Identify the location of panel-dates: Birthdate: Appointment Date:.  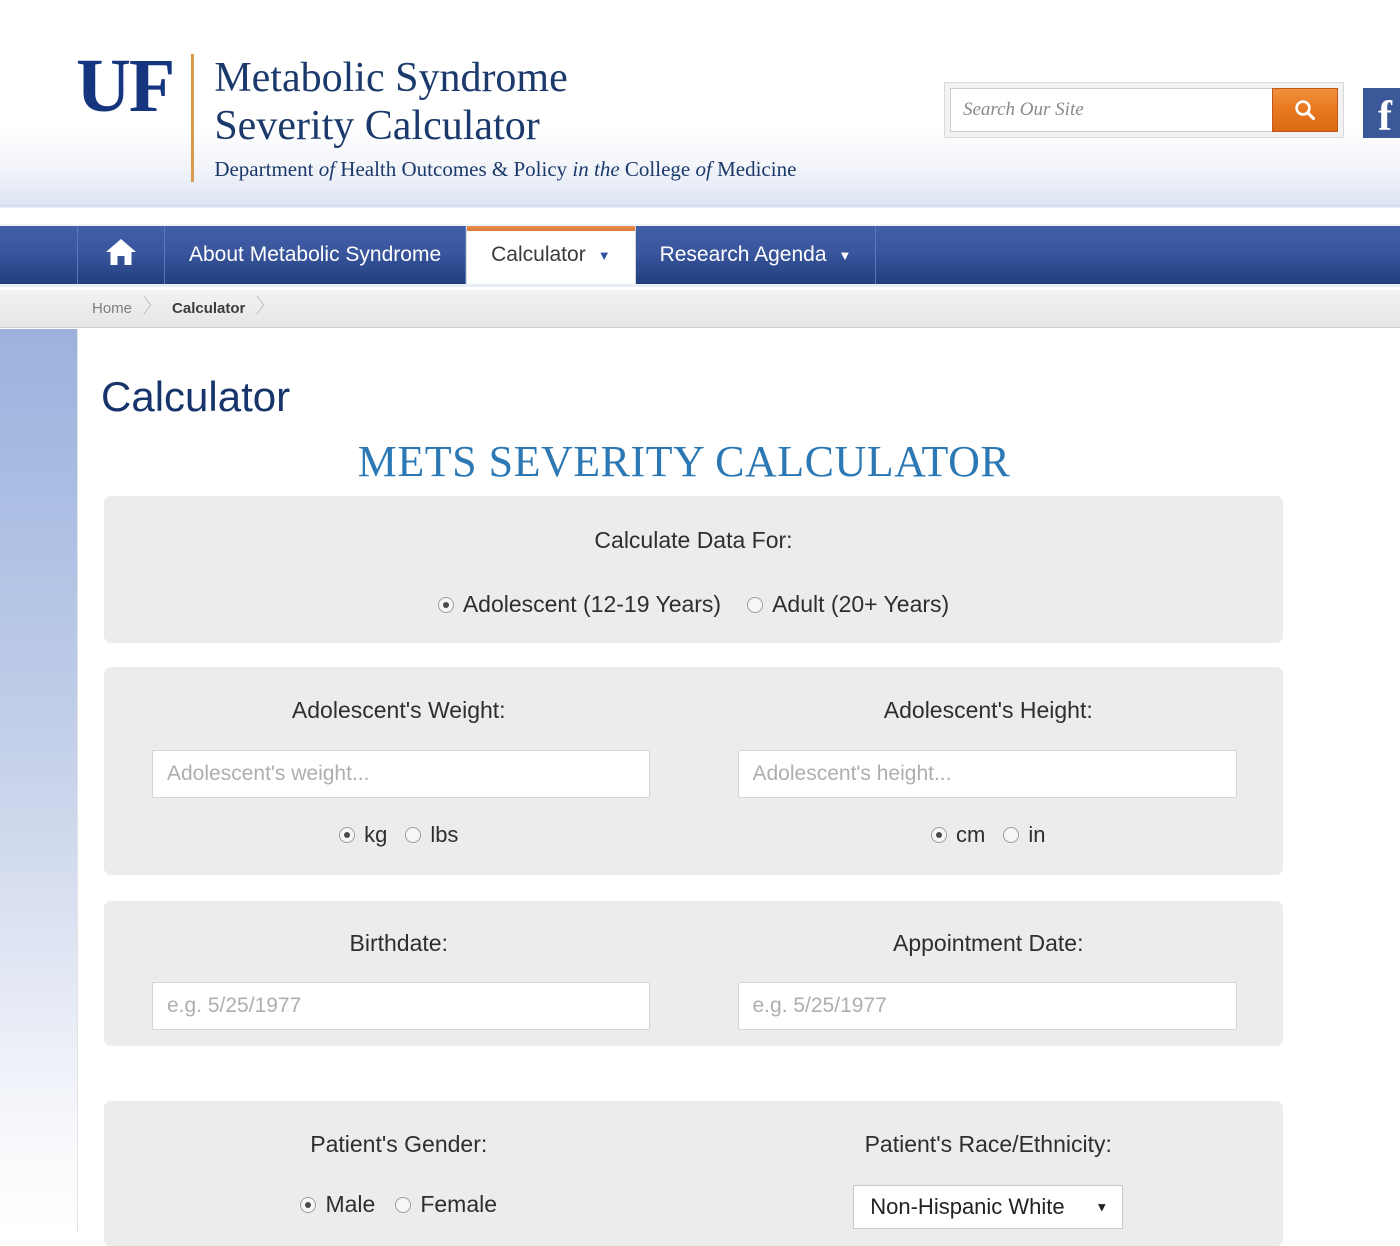
(693, 973).